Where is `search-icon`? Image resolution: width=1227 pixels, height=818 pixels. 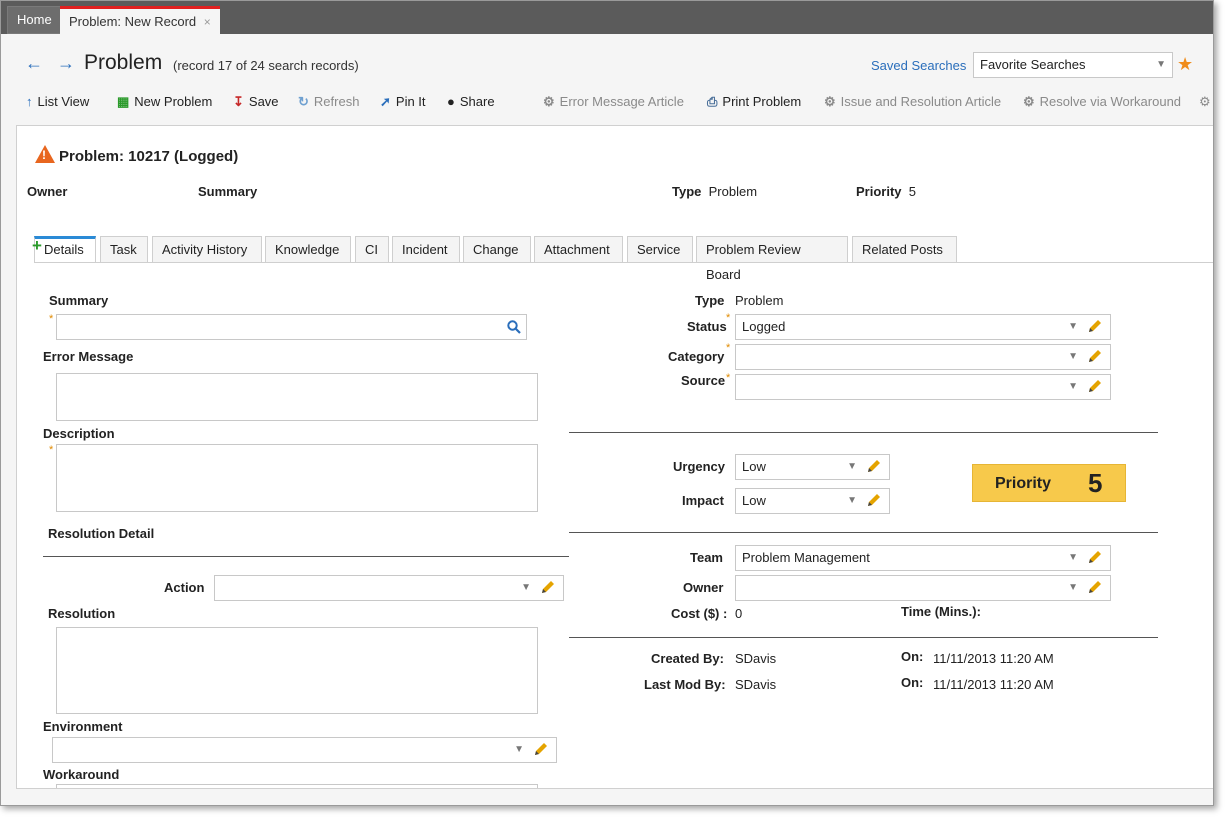 search-icon is located at coordinates (514, 327).